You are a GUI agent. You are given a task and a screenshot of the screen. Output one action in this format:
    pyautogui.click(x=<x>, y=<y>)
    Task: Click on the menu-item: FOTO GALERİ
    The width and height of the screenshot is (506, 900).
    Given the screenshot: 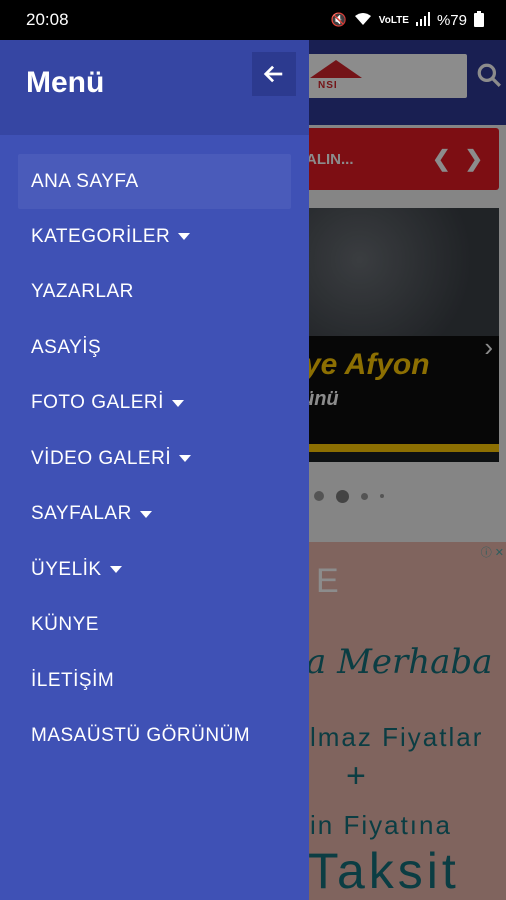 What is the action you would take?
    pyautogui.click(x=154, y=404)
    